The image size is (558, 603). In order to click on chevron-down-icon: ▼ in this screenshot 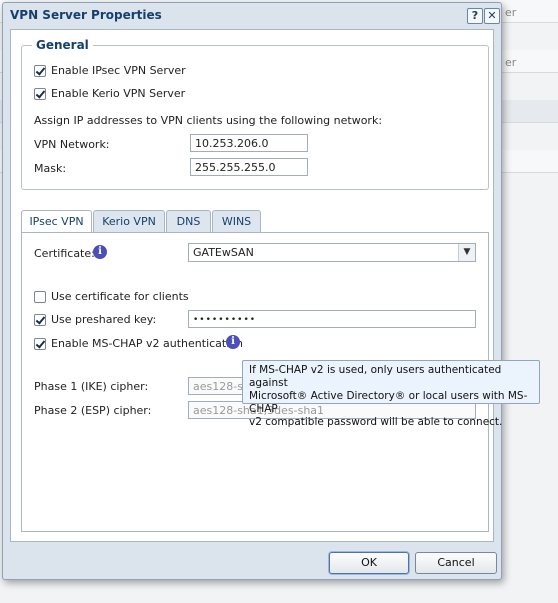, I will do `click(466, 252)`.